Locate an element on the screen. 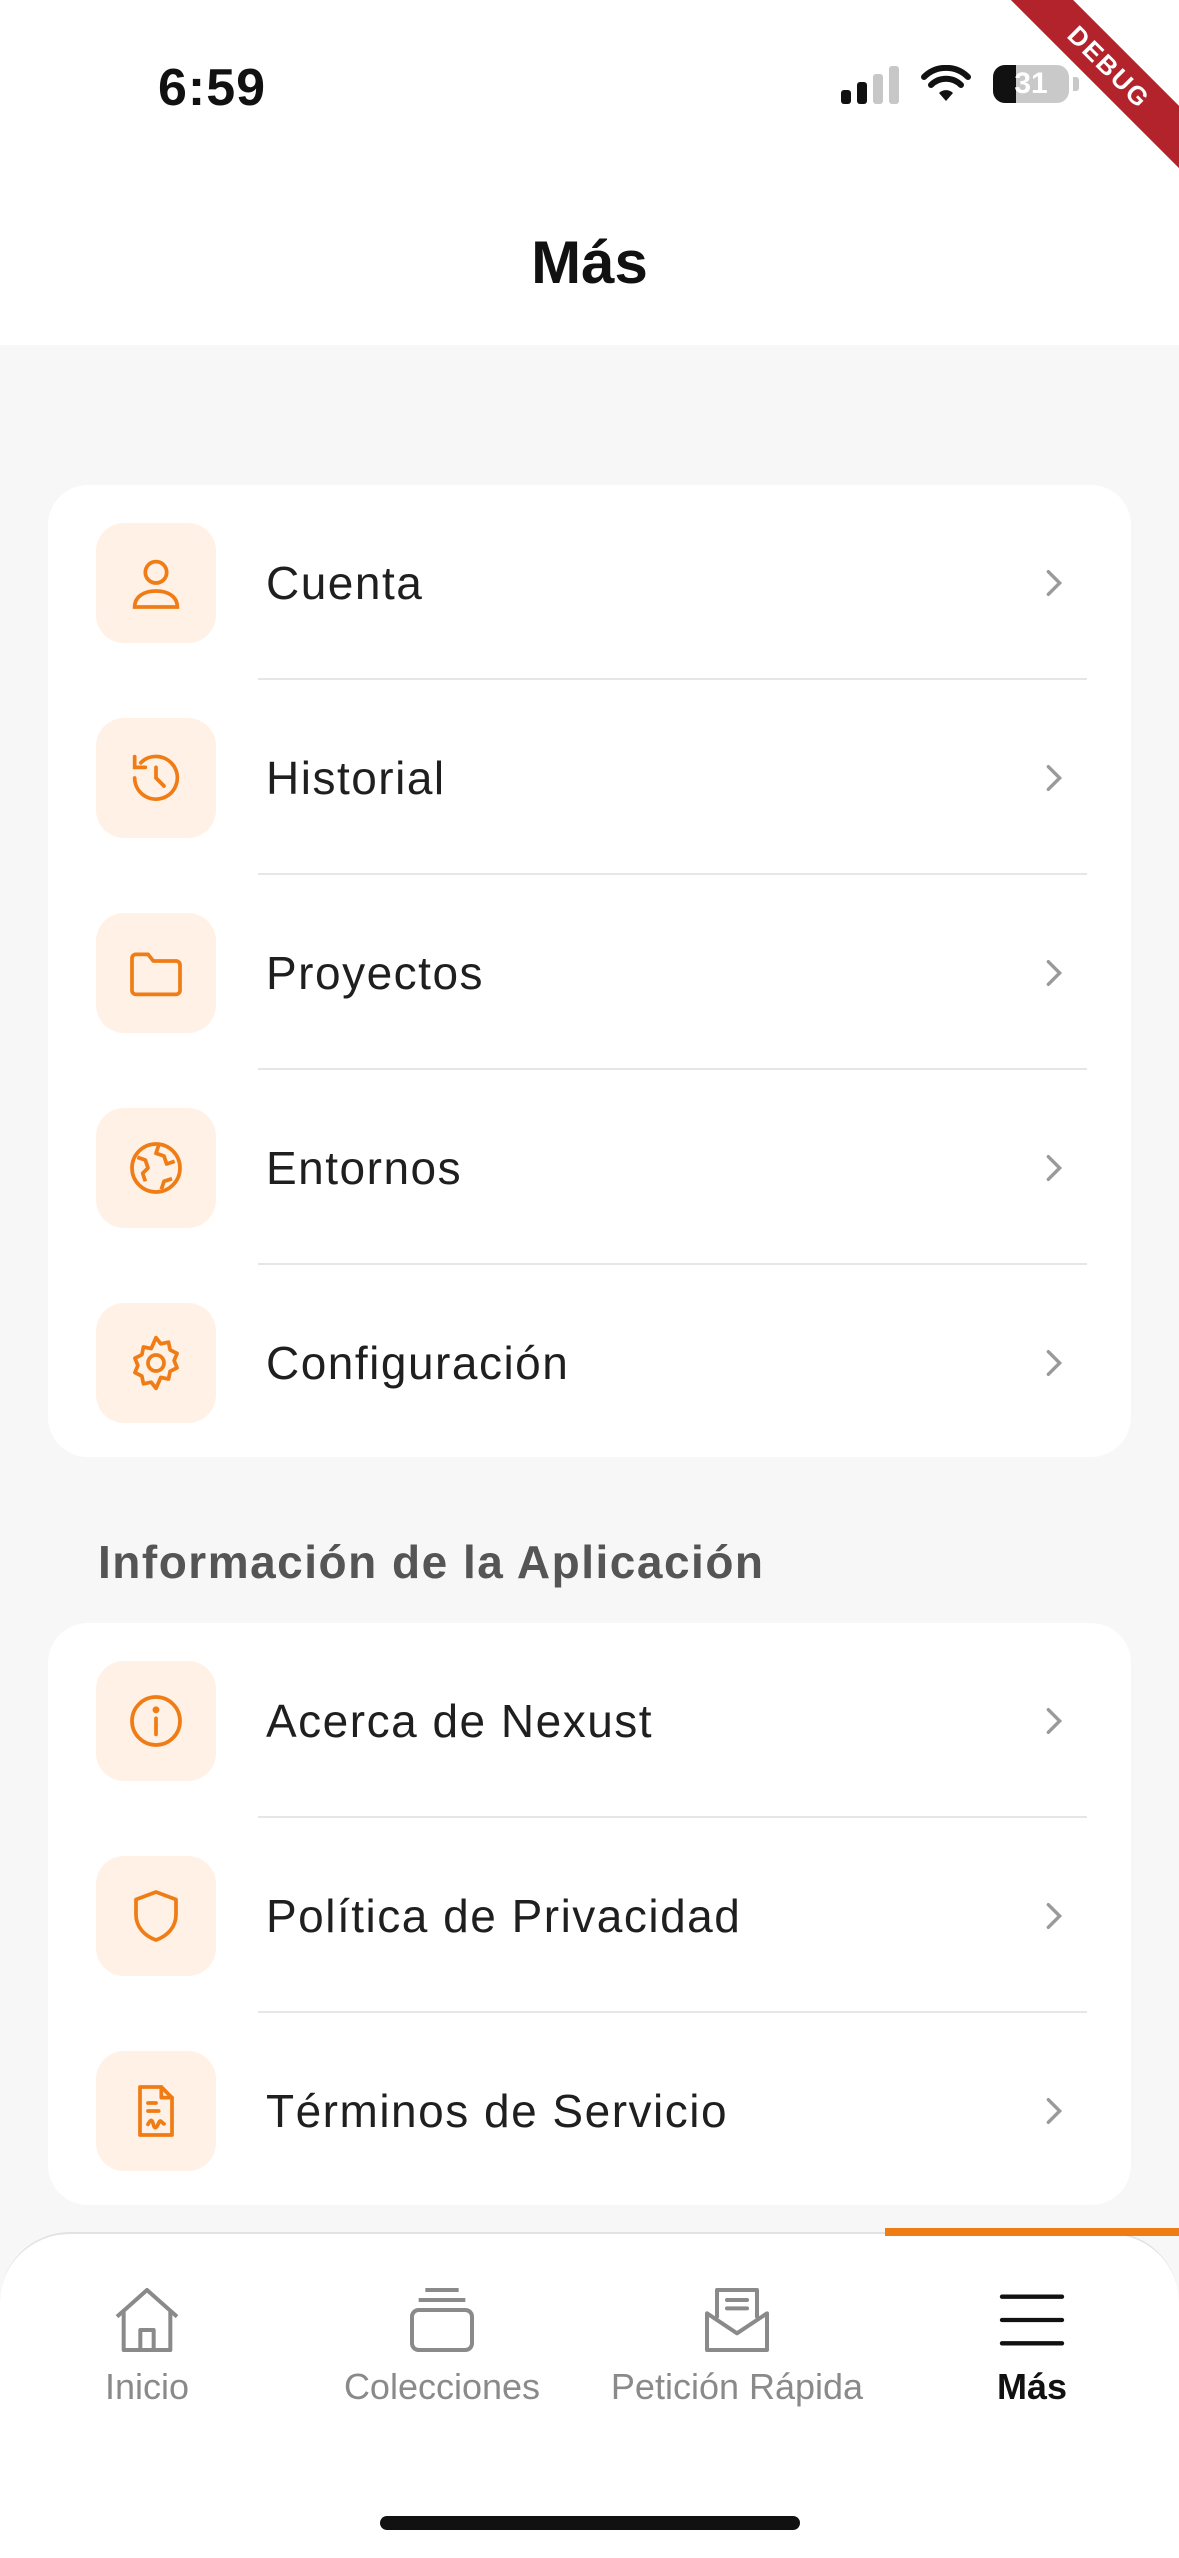 The width and height of the screenshot is (1179, 2558). menu-item-acerca: Acerca de Nexust is located at coordinates (589, 1720).